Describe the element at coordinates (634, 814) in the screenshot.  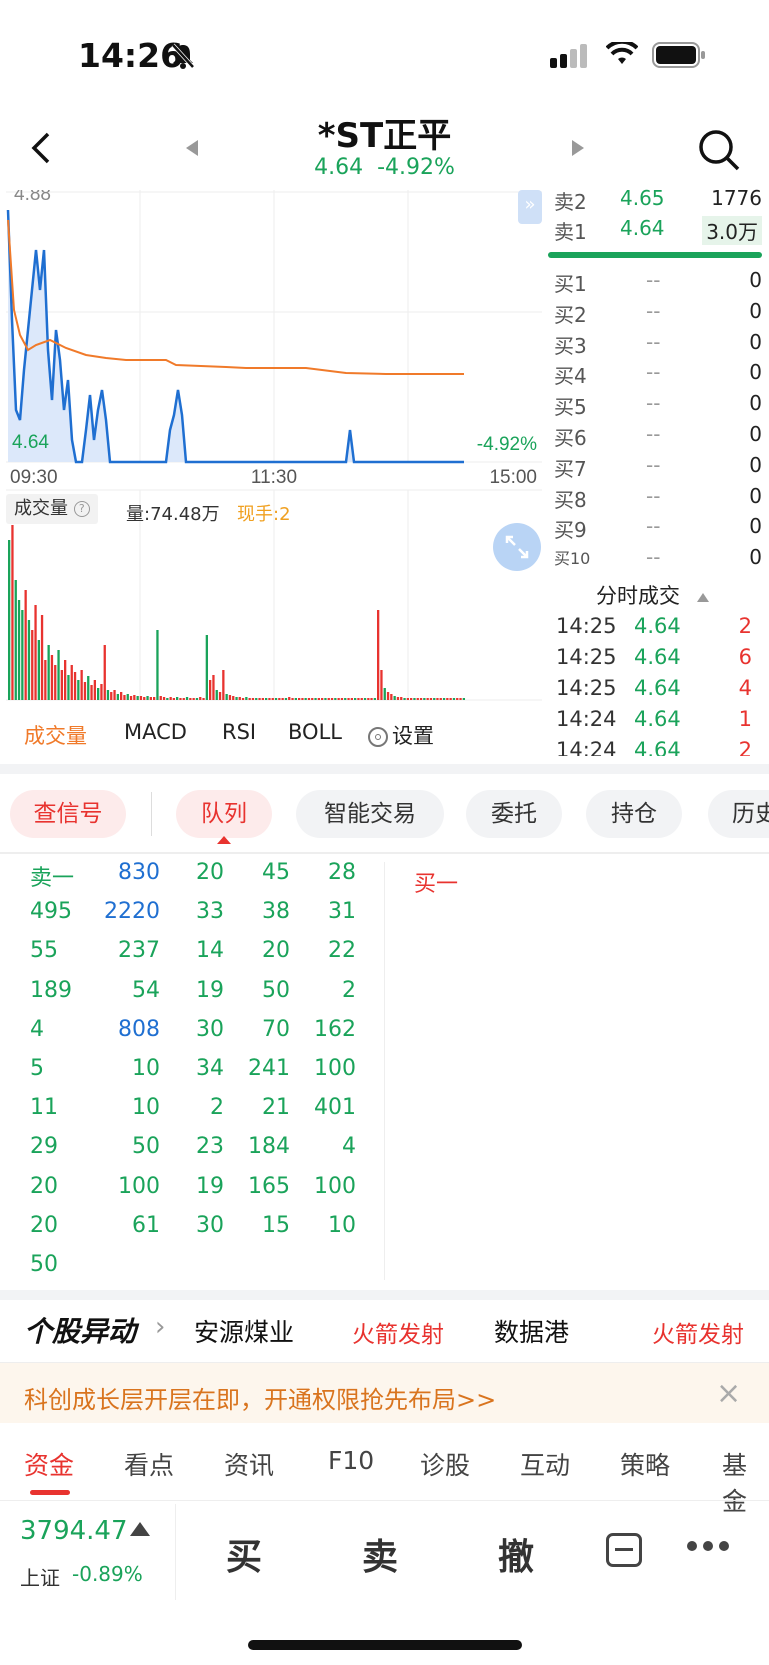
I see `tab-positions: 持仓` at that location.